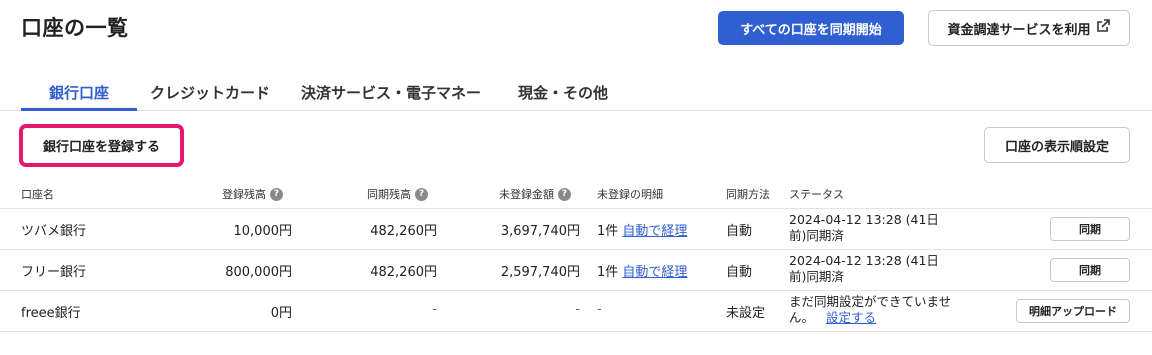 Image resolution: width=1152 pixels, height=355 pixels. I want to click on account-name: freee銀行, so click(51, 313).